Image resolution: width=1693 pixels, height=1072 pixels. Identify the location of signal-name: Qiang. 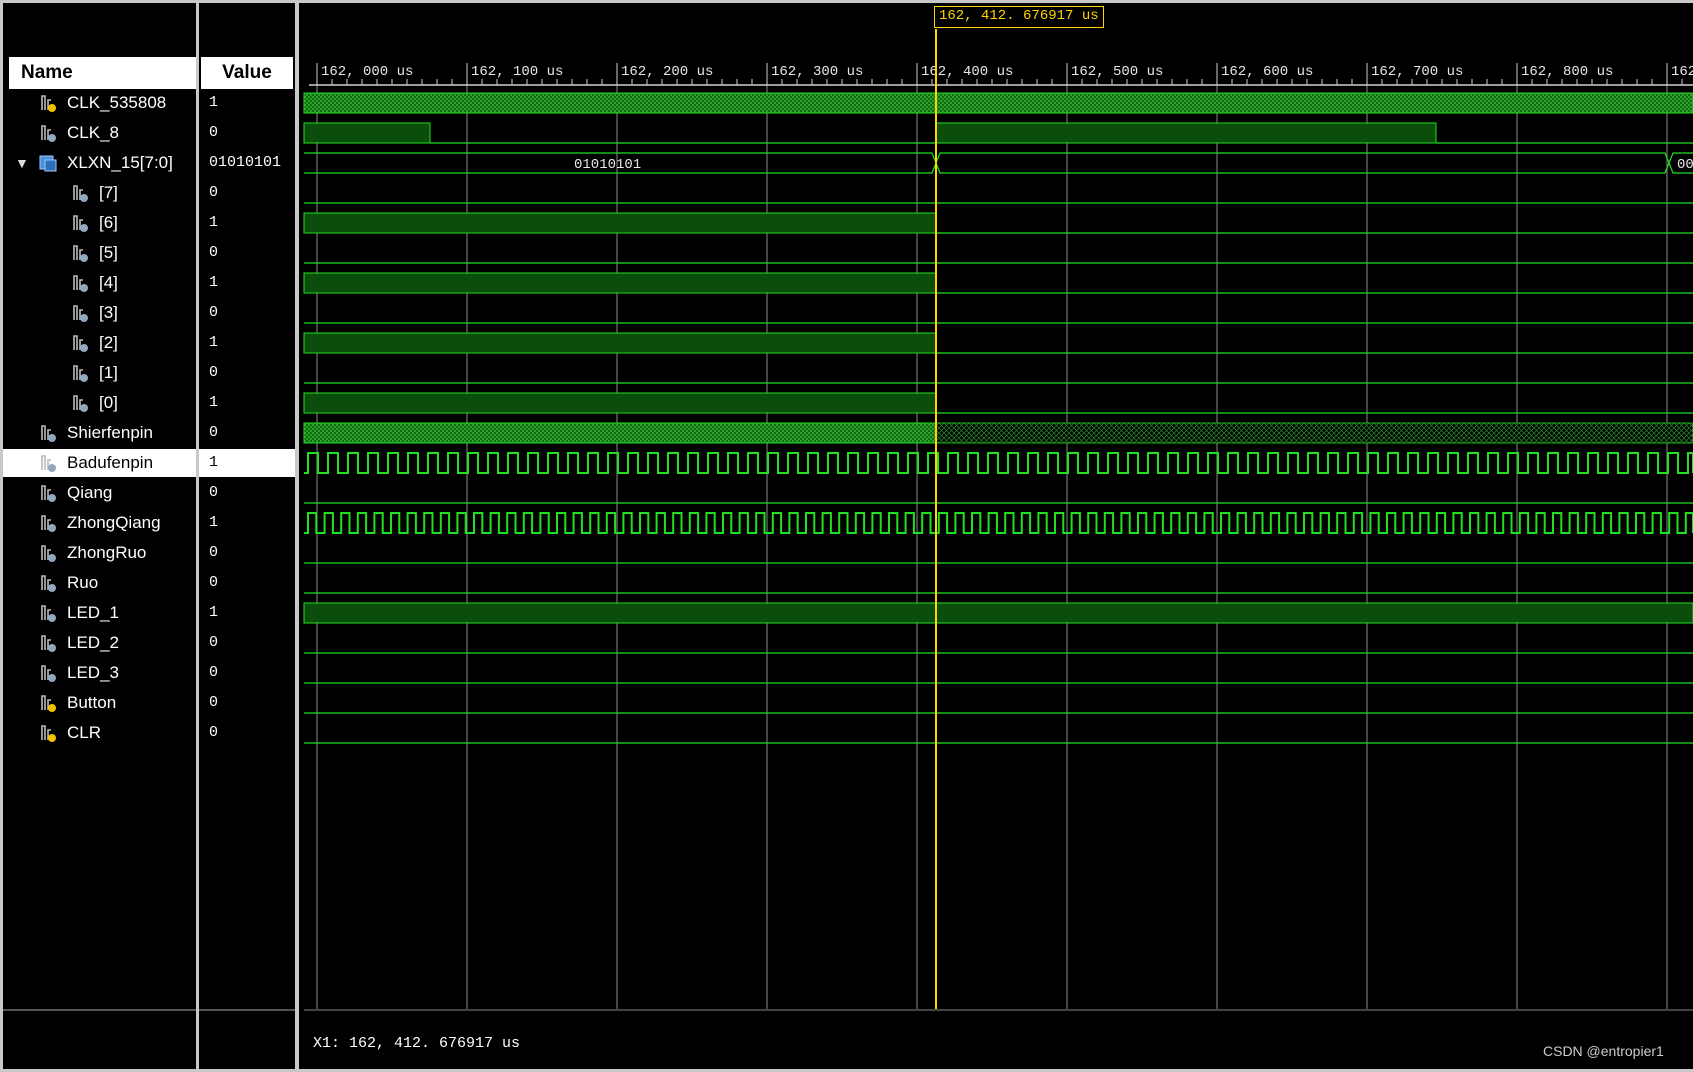
(90, 492).